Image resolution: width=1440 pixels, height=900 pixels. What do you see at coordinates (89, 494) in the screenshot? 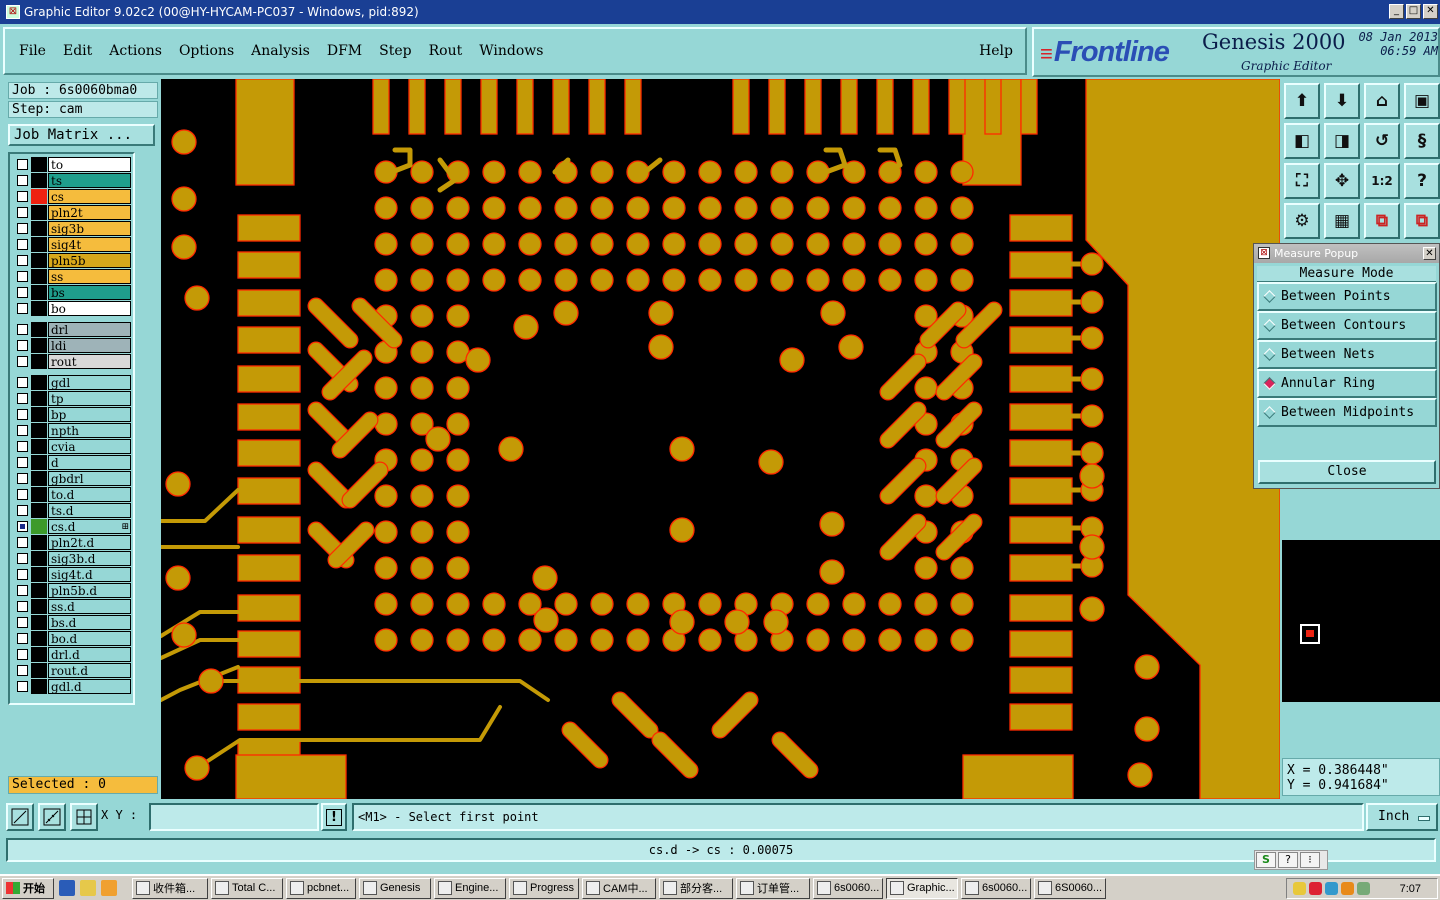
I see `layer-name: to.d` at bounding box center [89, 494].